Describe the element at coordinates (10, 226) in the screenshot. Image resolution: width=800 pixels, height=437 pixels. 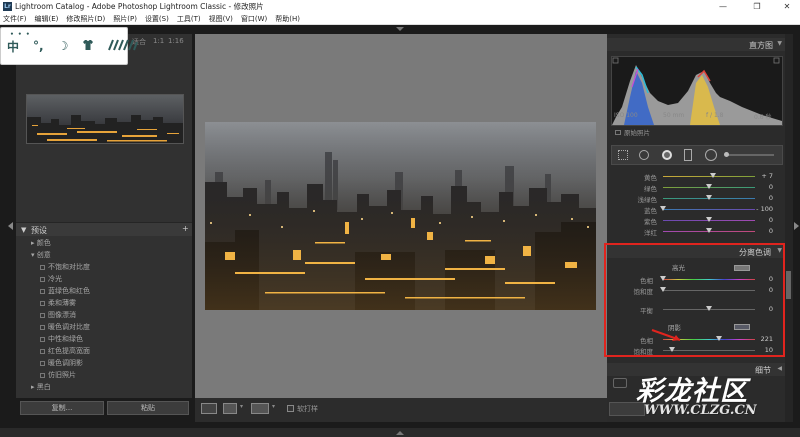
I see `left-panel-toggle-icon` at that location.